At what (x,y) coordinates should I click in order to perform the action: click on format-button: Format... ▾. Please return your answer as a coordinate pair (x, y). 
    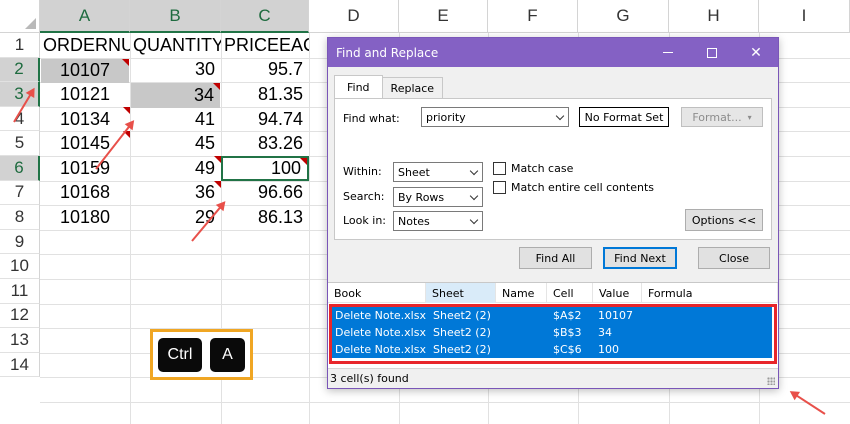
    Looking at the image, I should click on (722, 117).